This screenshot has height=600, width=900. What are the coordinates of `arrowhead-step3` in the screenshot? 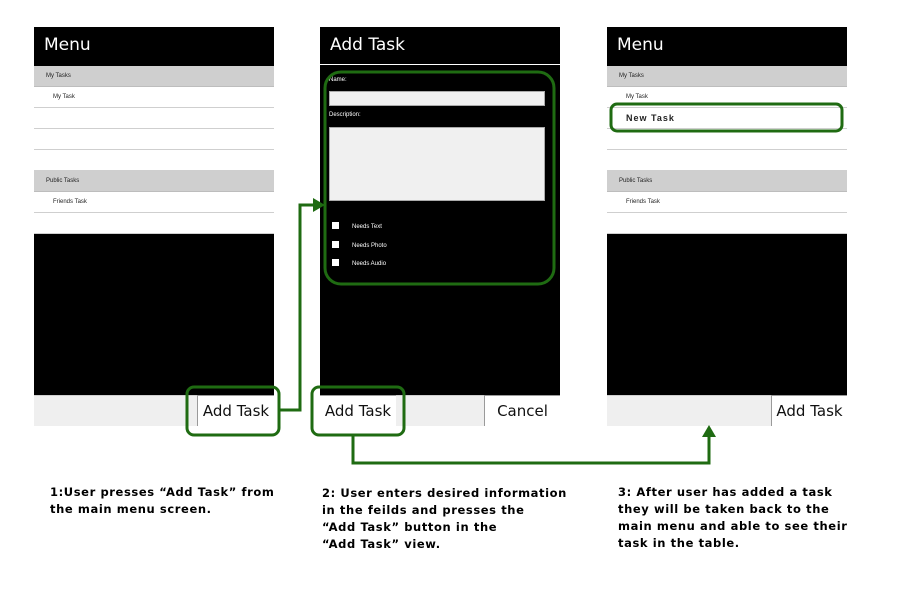 It's located at (709, 431).